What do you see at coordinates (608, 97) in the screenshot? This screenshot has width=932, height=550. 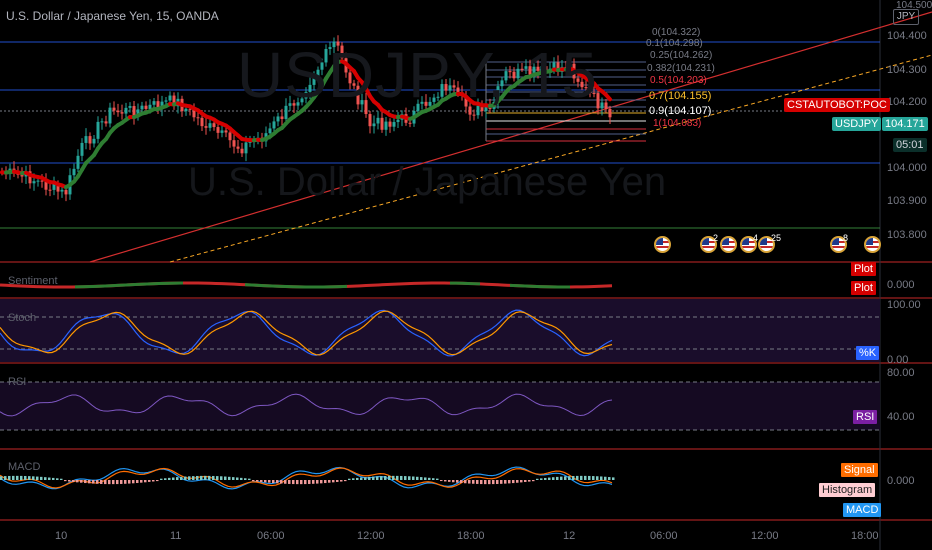 I see `ema-segment` at bounding box center [608, 97].